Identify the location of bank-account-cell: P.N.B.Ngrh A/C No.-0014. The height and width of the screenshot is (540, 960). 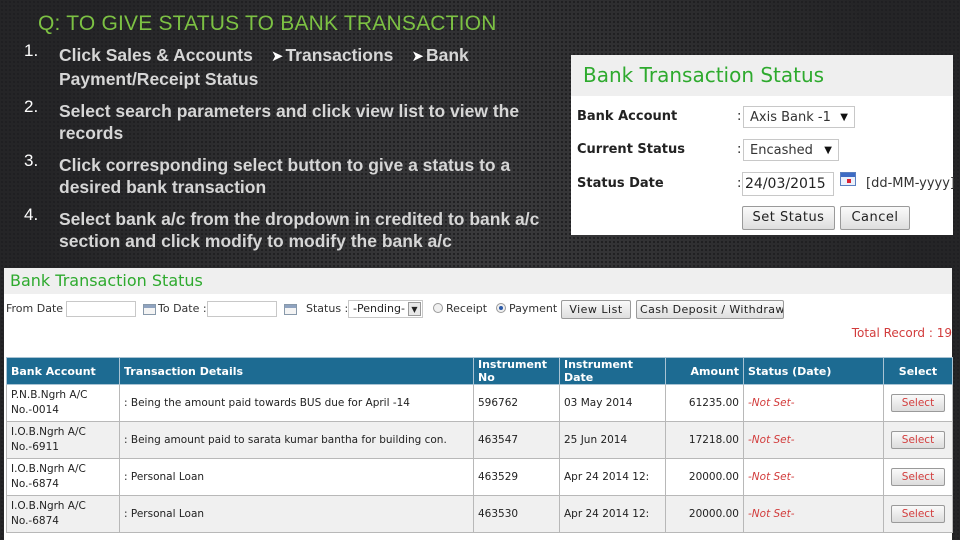
(63, 403).